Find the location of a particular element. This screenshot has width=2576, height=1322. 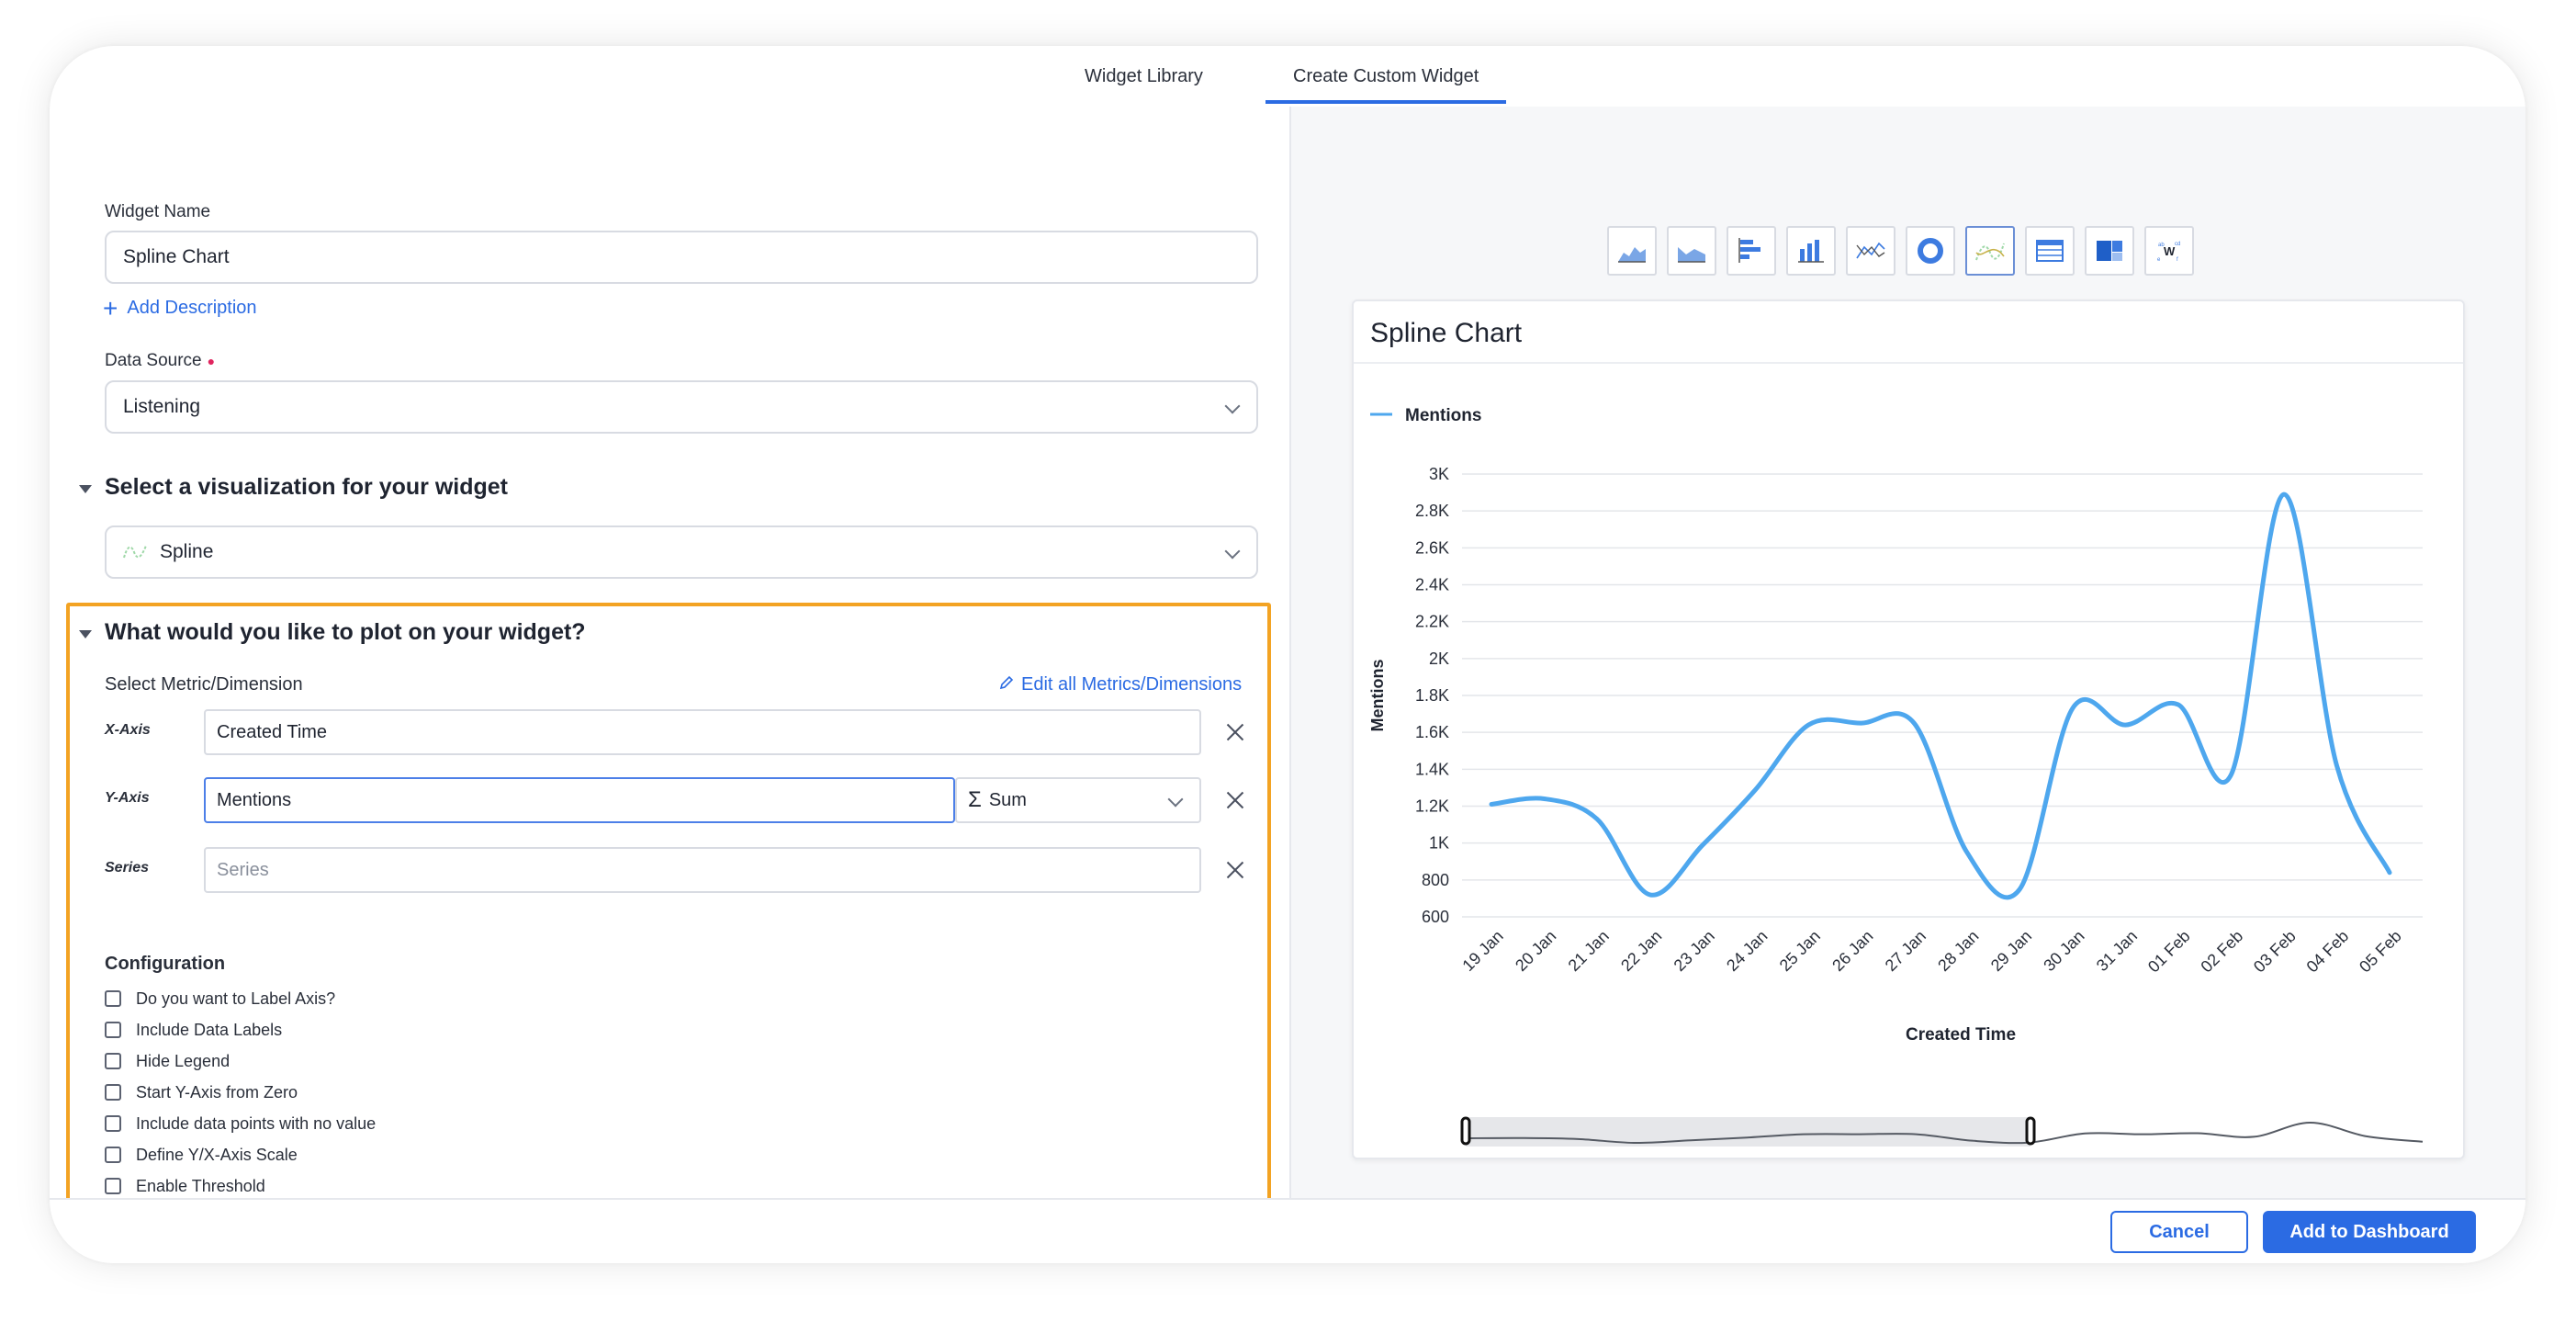

y-axis-label: Mentions is located at coordinates (1377, 696).